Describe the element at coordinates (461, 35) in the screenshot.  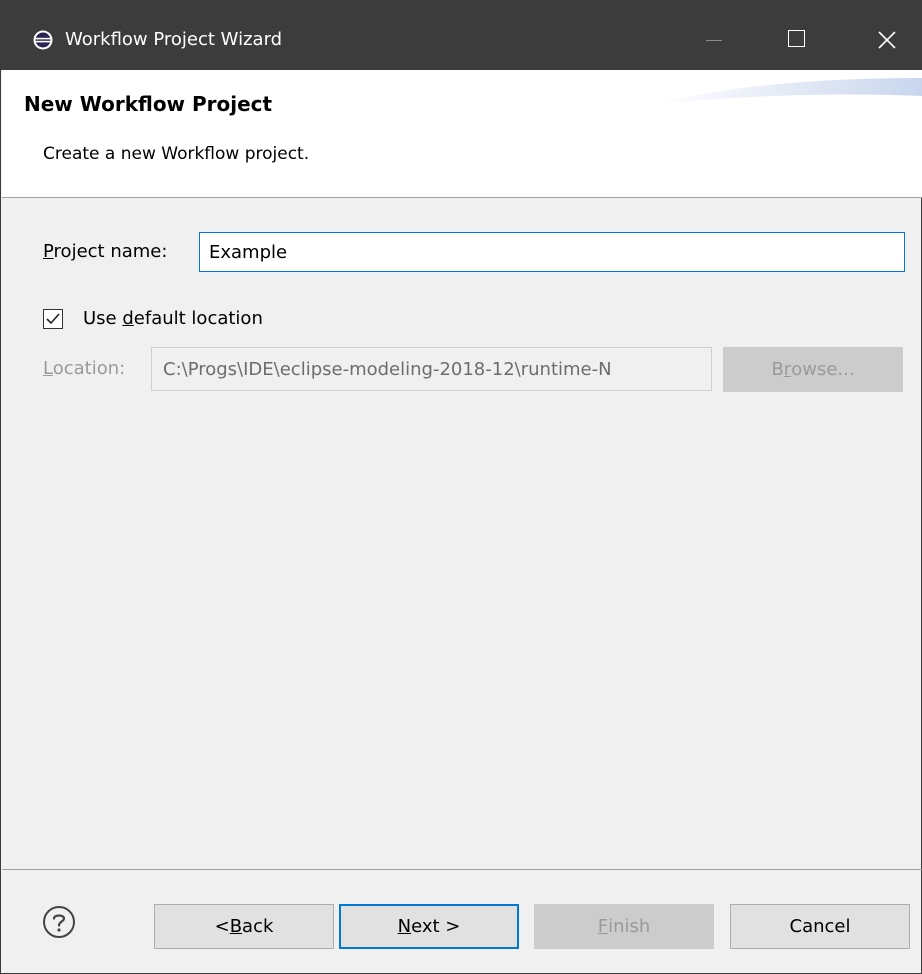
I see `title-bar: Workflow Project Wizard` at that location.